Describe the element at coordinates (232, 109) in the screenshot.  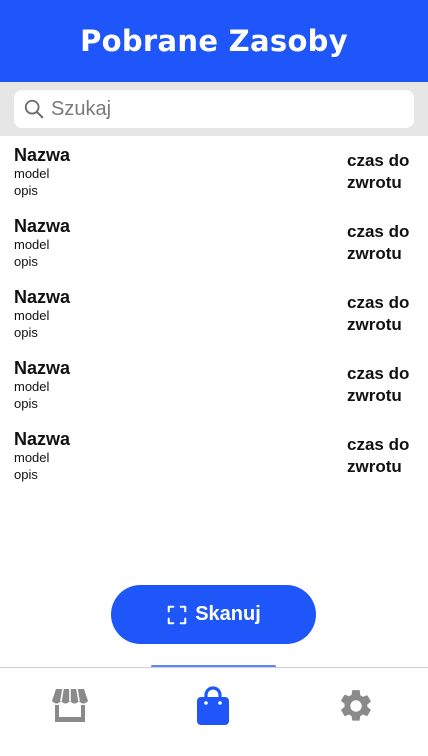
I see `search-input` at that location.